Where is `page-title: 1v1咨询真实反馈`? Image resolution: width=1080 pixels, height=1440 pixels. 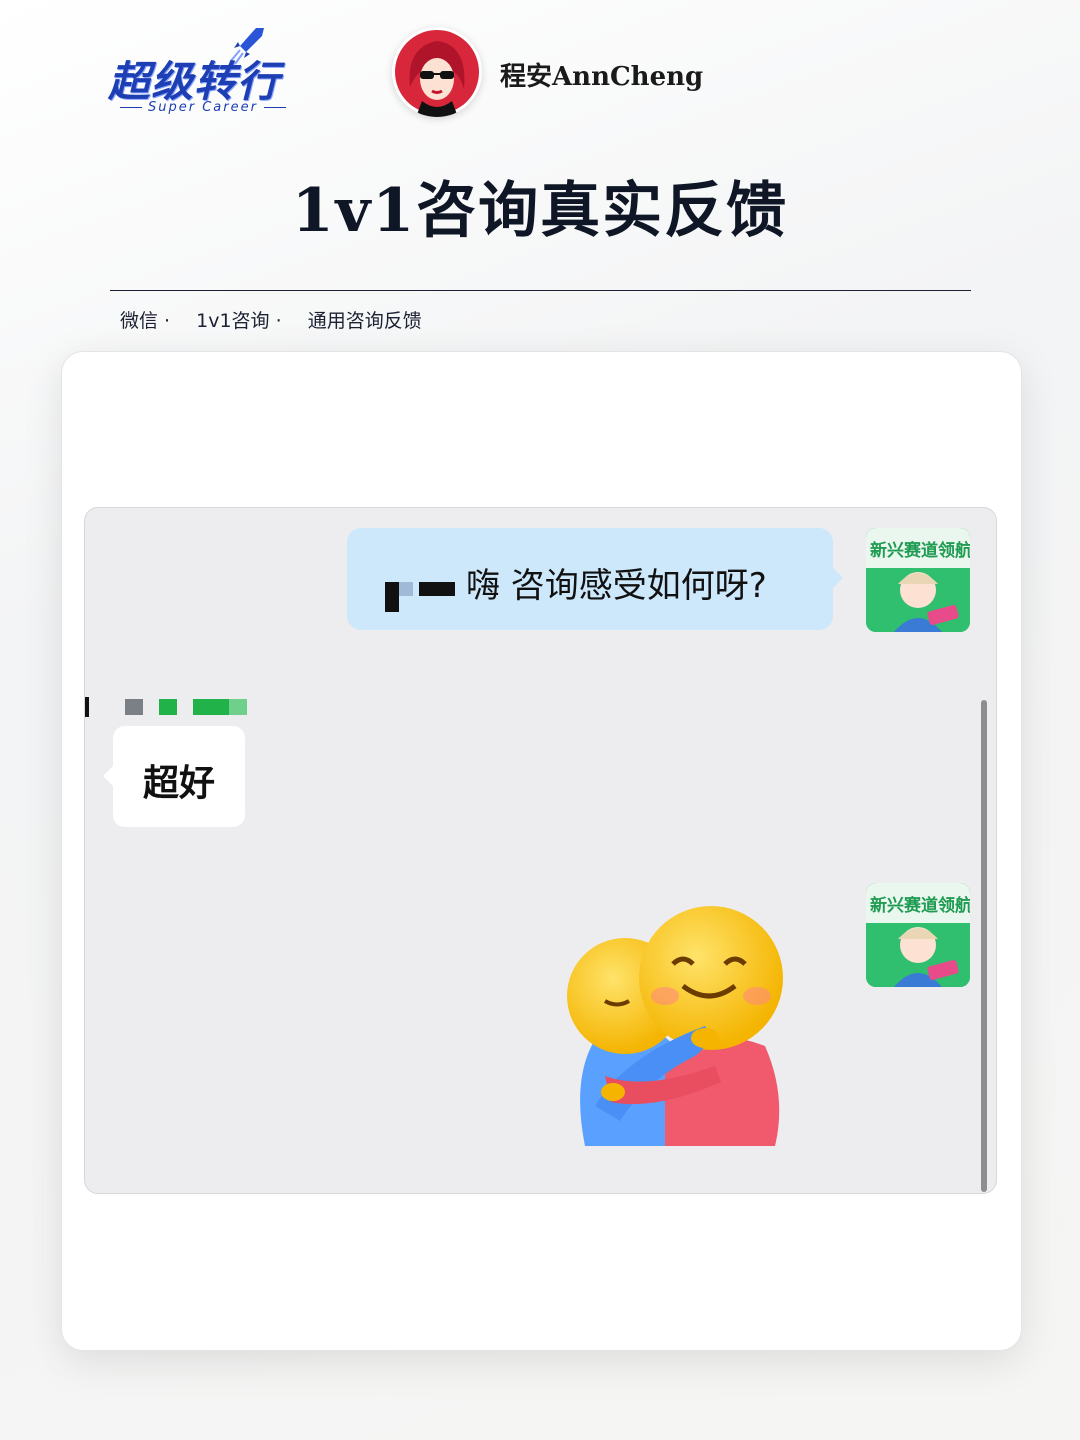
page-title: 1v1咨询真实反馈 is located at coordinates (540, 211).